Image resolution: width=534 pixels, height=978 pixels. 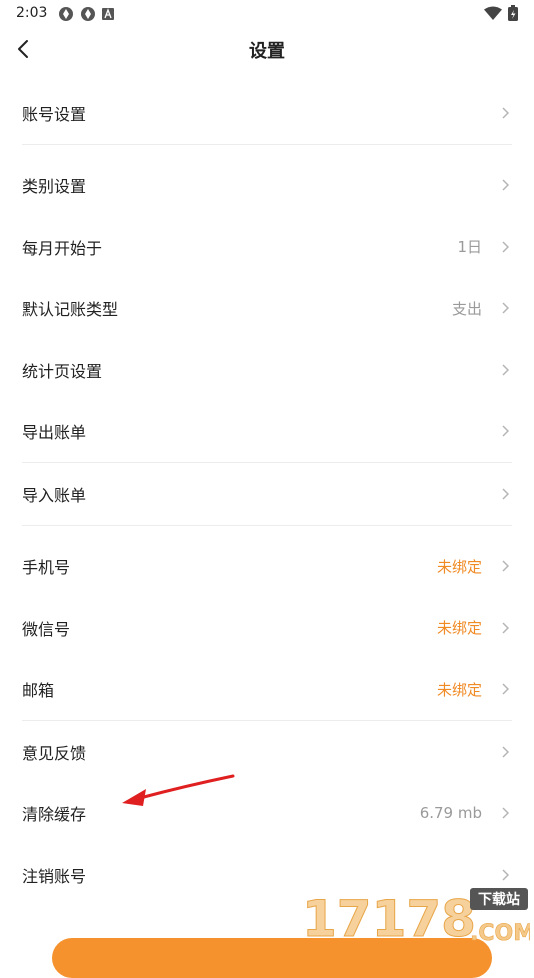 What do you see at coordinates (46, 629) in the screenshot?
I see `row-label: 微信号` at bounding box center [46, 629].